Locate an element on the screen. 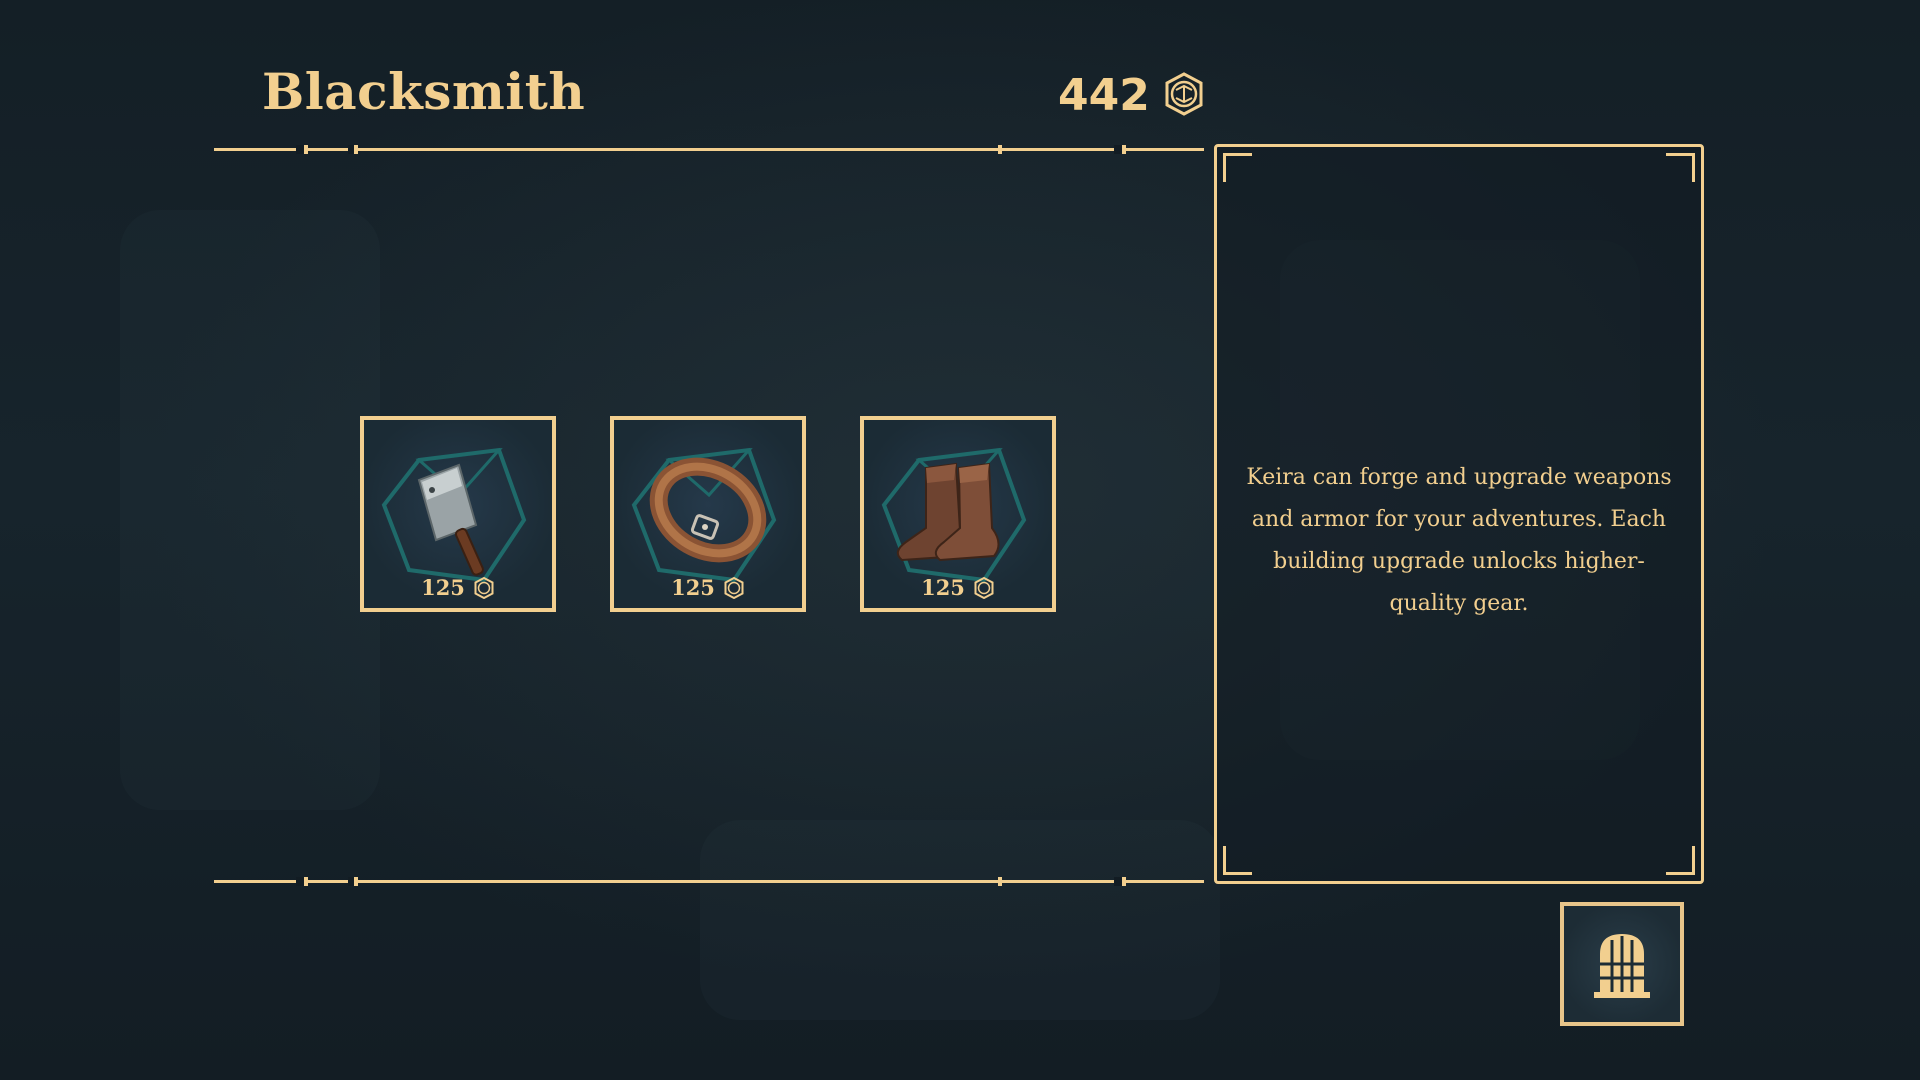 Image resolution: width=1920 pixels, height=1080 pixels. door-icon is located at coordinates (1622, 966).